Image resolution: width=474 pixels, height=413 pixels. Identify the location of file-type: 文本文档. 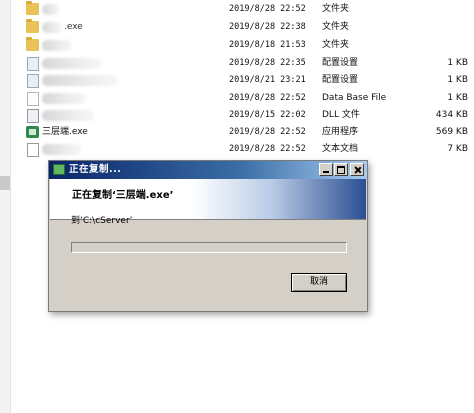
(340, 149).